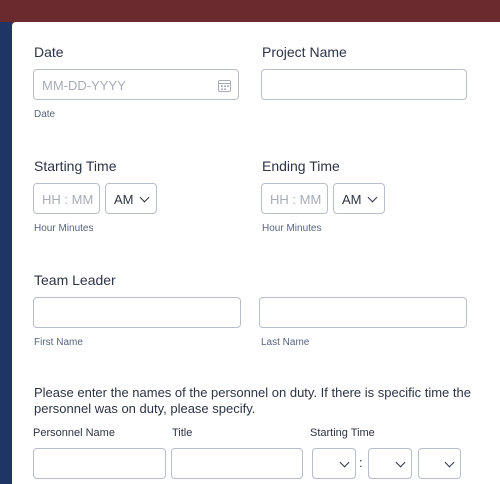 The height and width of the screenshot is (484, 500). I want to click on team-leader-label: Team Leader, so click(75, 280).